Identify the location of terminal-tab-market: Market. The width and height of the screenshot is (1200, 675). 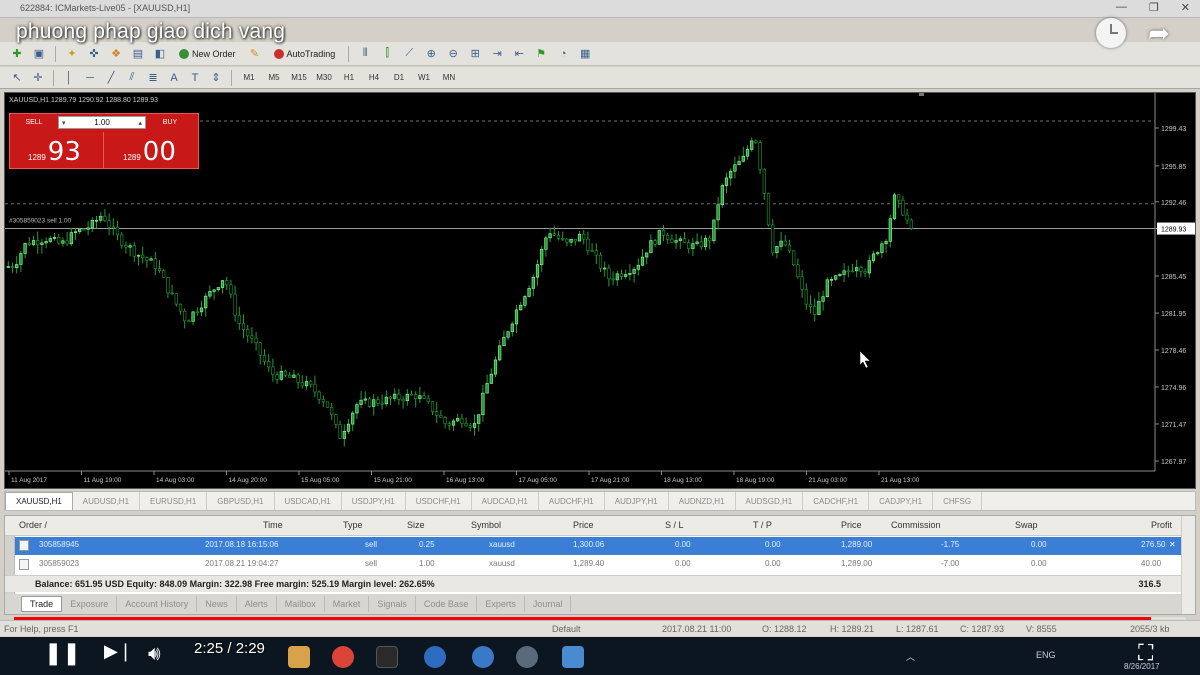
(347, 604).